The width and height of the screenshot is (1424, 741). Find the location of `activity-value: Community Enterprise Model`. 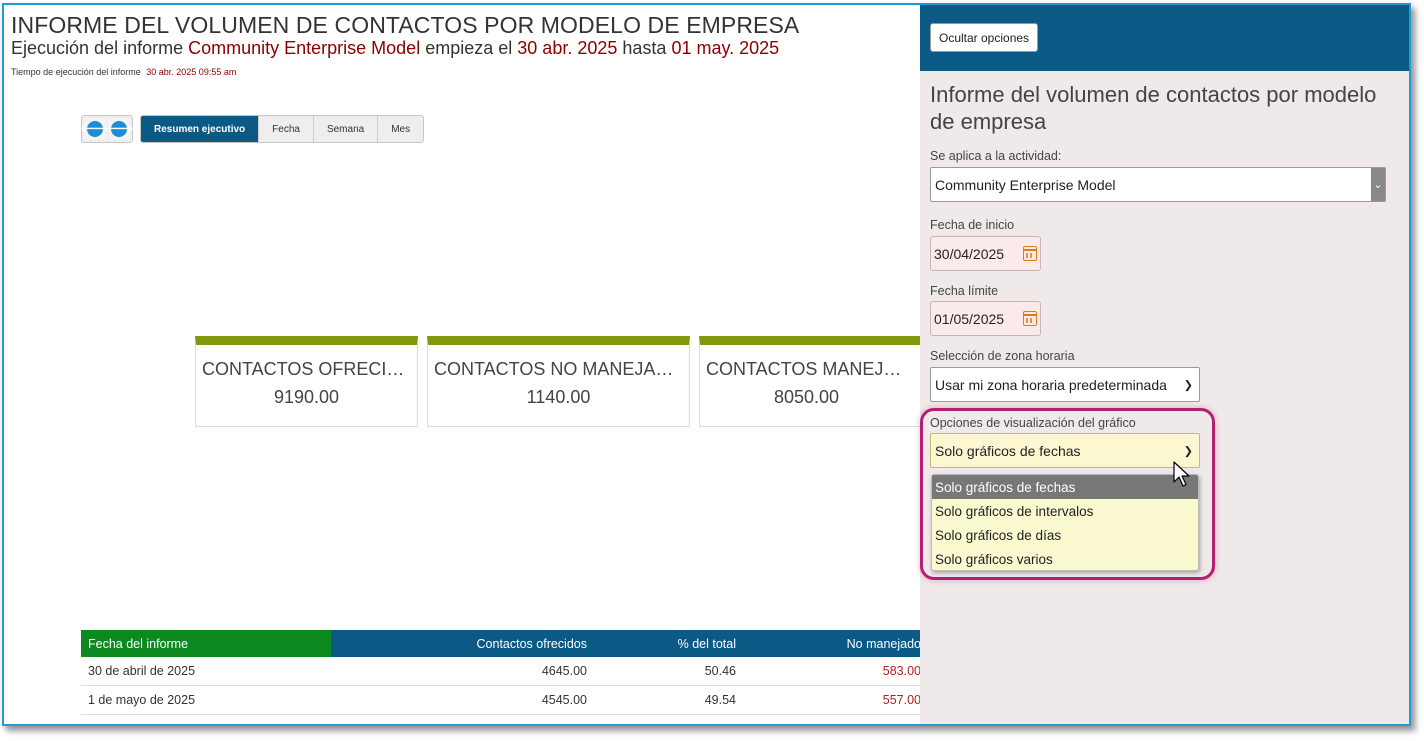

activity-value: Community Enterprise Model is located at coordinates (1025, 184).